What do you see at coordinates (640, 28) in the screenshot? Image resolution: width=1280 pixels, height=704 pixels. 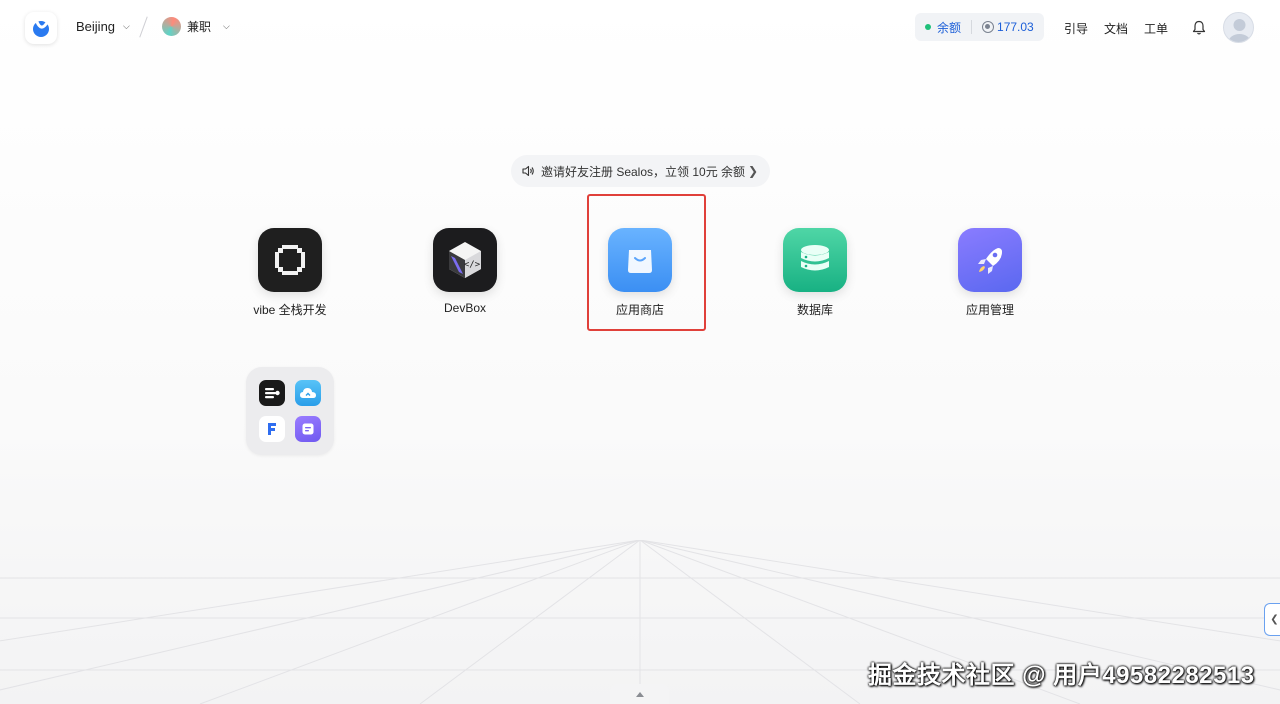 I see `top-bar: Beijing ⌵ 兼职 ⌵ 余额 177.03 引导 文档 工单` at bounding box center [640, 28].